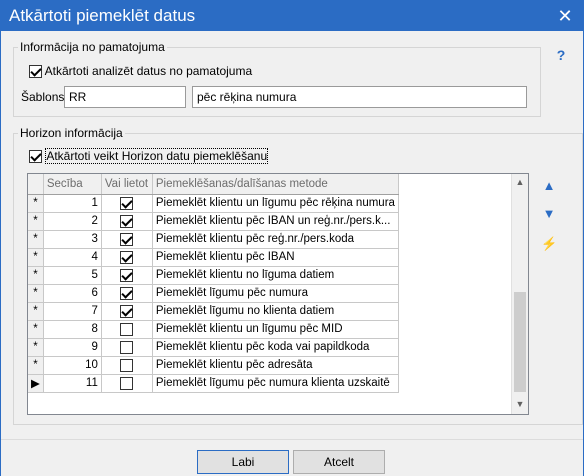  What do you see at coordinates (549, 186) in the screenshot?
I see `move-up-icon: ▲` at bounding box center [549, 186].